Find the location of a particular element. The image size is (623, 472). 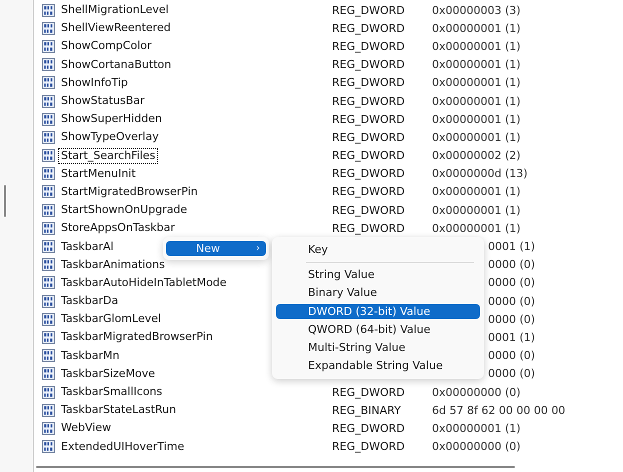

value-name: TaskbarStateLastRun is located at coordinates (119, 410).